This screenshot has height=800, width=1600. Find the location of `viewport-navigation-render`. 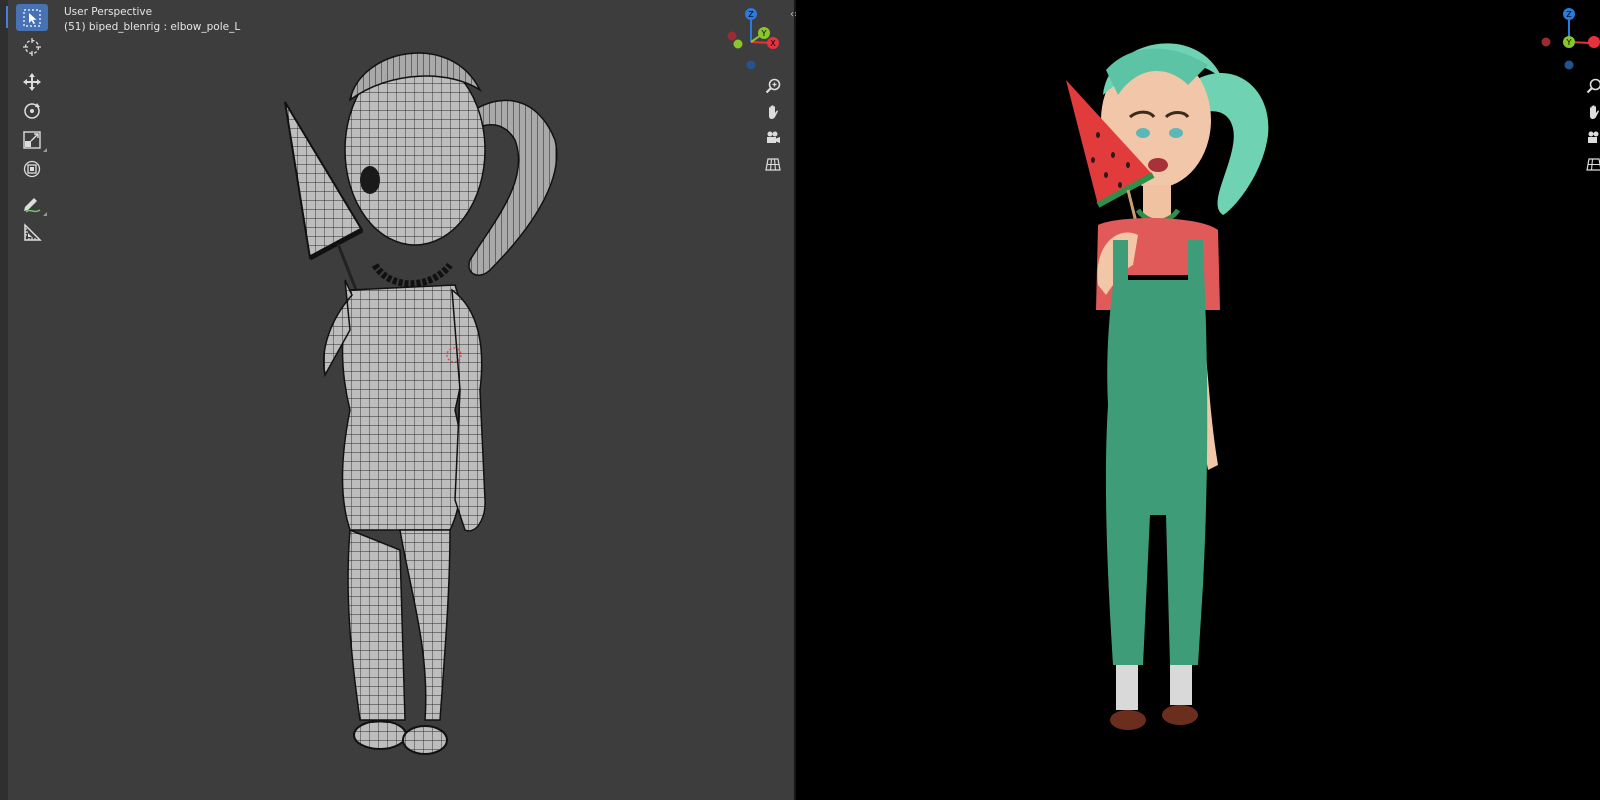

viewport-navigation-render is located at coordinates (1591, 126).